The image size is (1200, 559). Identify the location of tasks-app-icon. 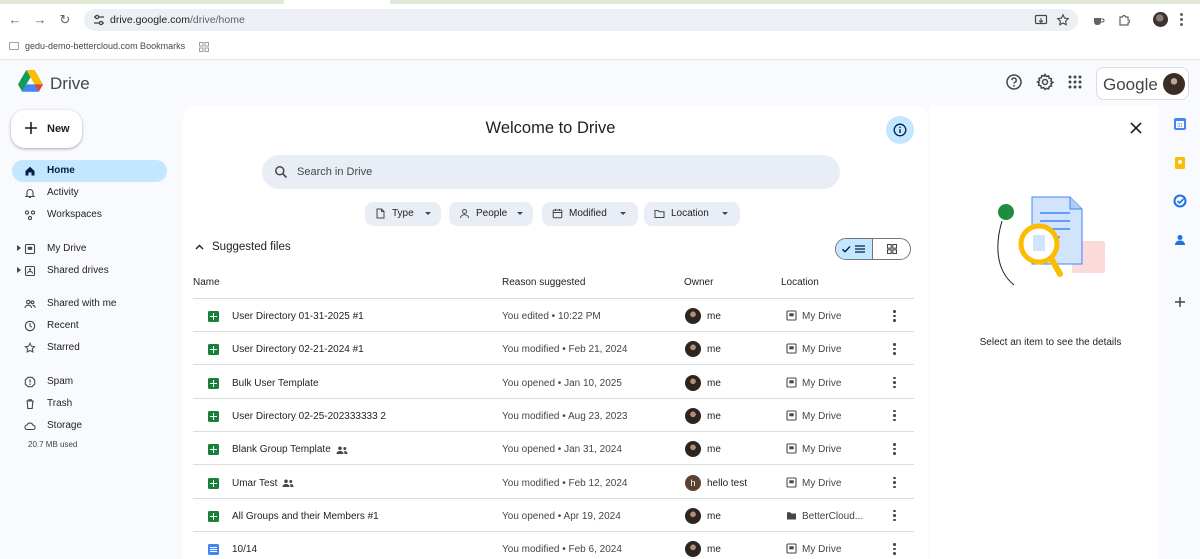
(1180, 201).